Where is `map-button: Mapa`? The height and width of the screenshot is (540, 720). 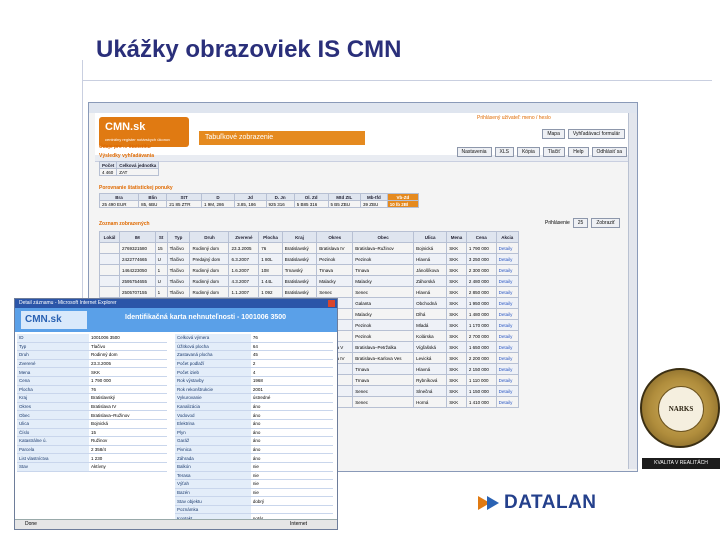 map-button: Mapa is located at coordinates (553, 134).